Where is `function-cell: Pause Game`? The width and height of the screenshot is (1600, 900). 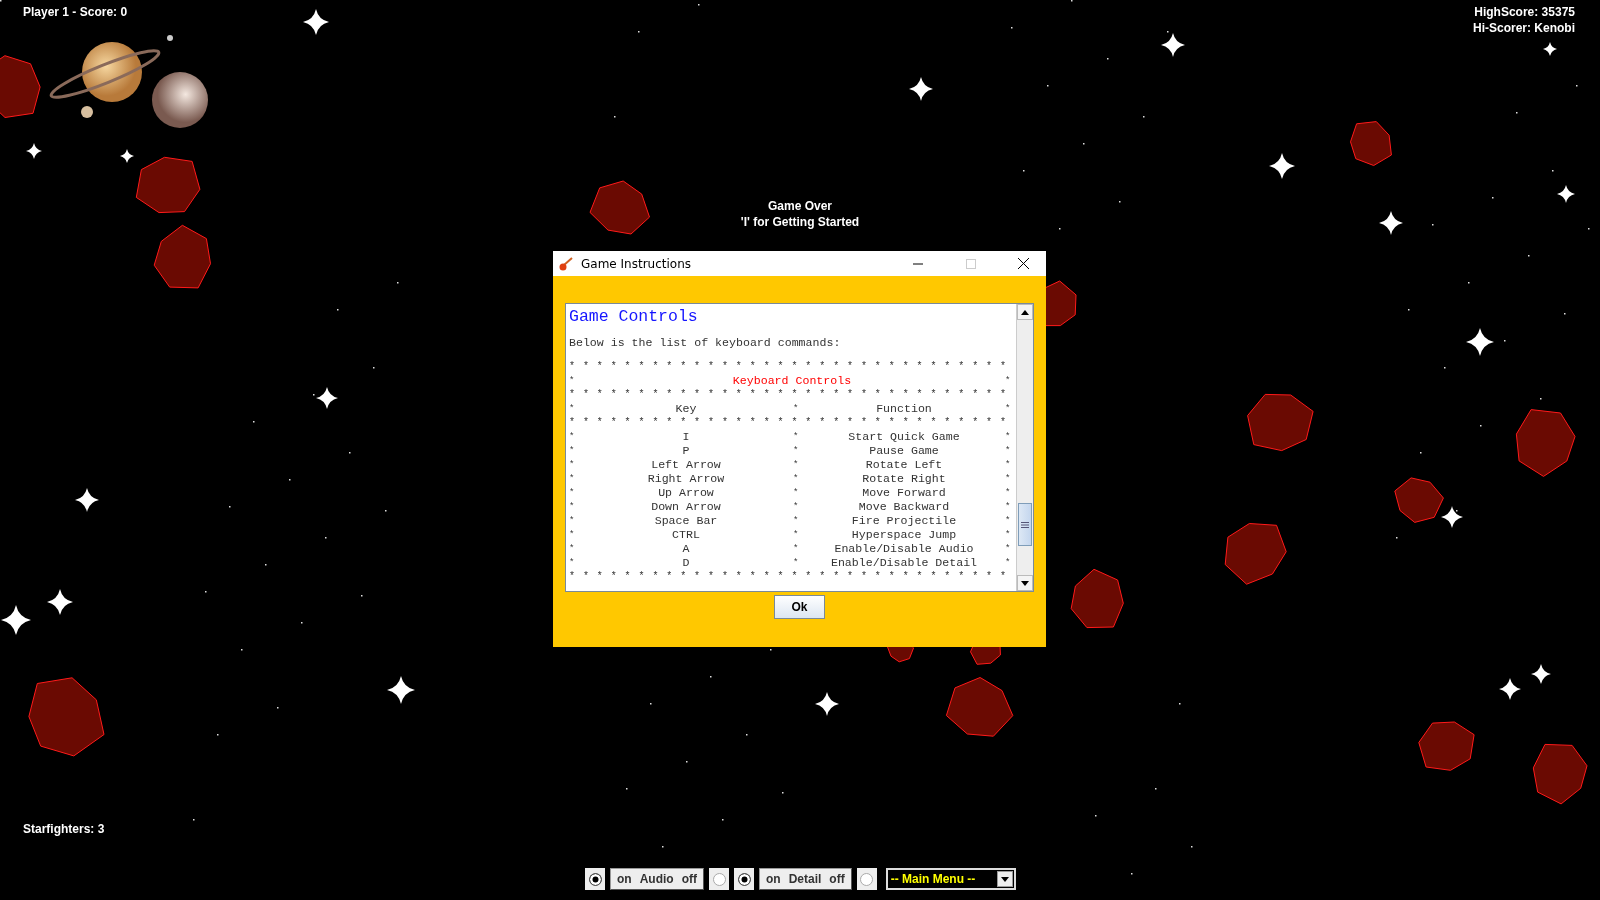 function-cell: Pause Game is located at coordinates (904, 451).